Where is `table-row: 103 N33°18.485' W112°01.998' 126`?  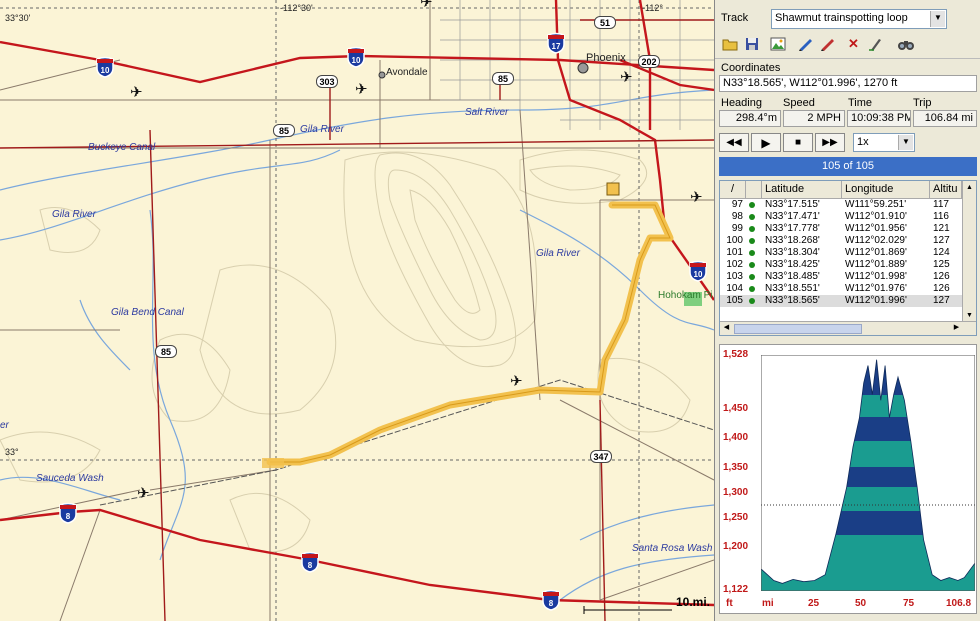
table-row: 103 N33°18.485' W112°01.998' 126 is located at coordinates (848, 277).